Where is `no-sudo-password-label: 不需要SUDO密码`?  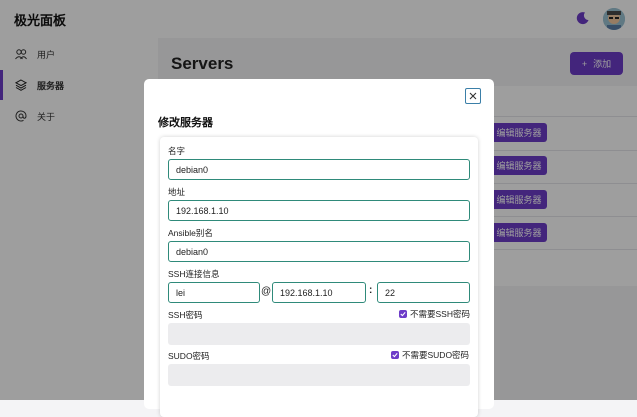 no-sudo-password-label: 不需要SUDO密码 is located at coordinates (436, 355).